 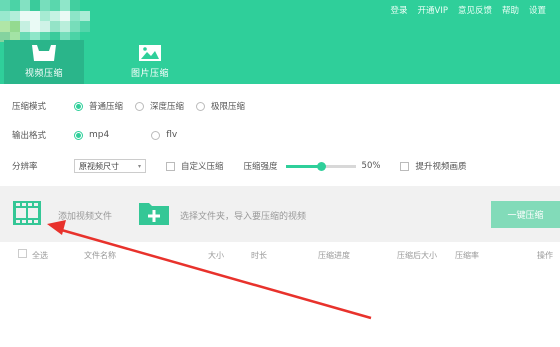 I want to click on login-link: 登录, so click(x=398, y=10).